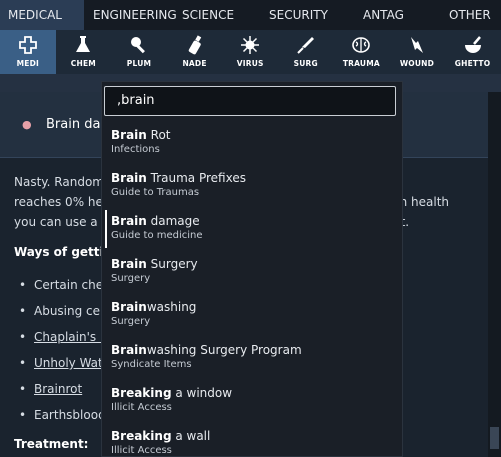 This screenshot has height=457, width=501. Describe the element at coordinates (224, 15) in the screenshot. I see `tab-science: SCIENCE` at that location.